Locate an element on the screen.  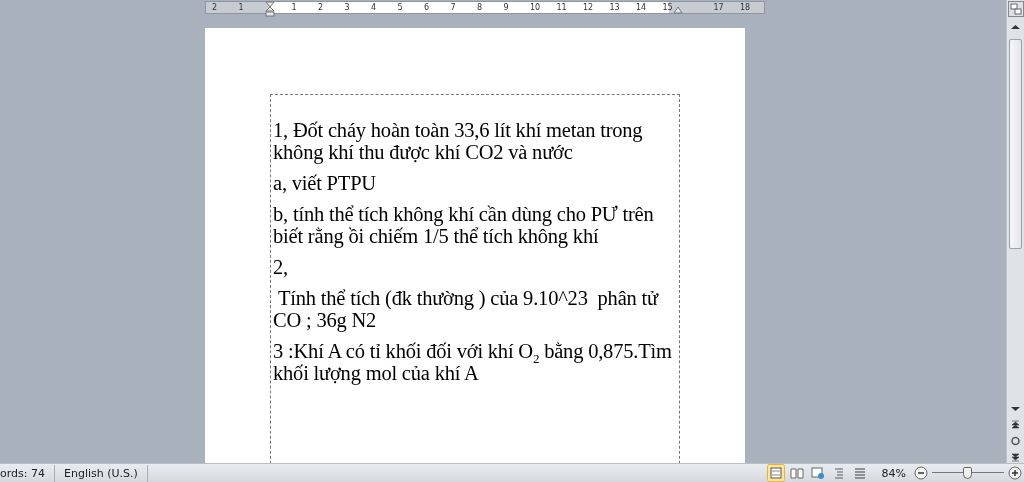
zoom-in-icon is located at coordinates (1015, 473).